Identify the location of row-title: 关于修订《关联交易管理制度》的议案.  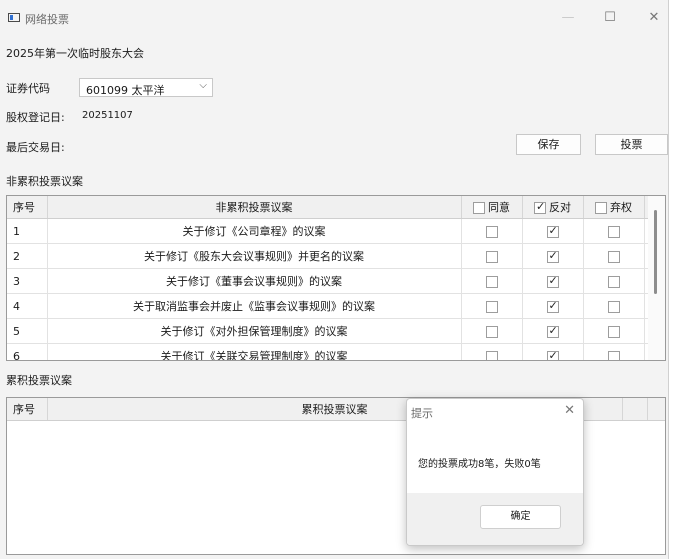
(254, 355).